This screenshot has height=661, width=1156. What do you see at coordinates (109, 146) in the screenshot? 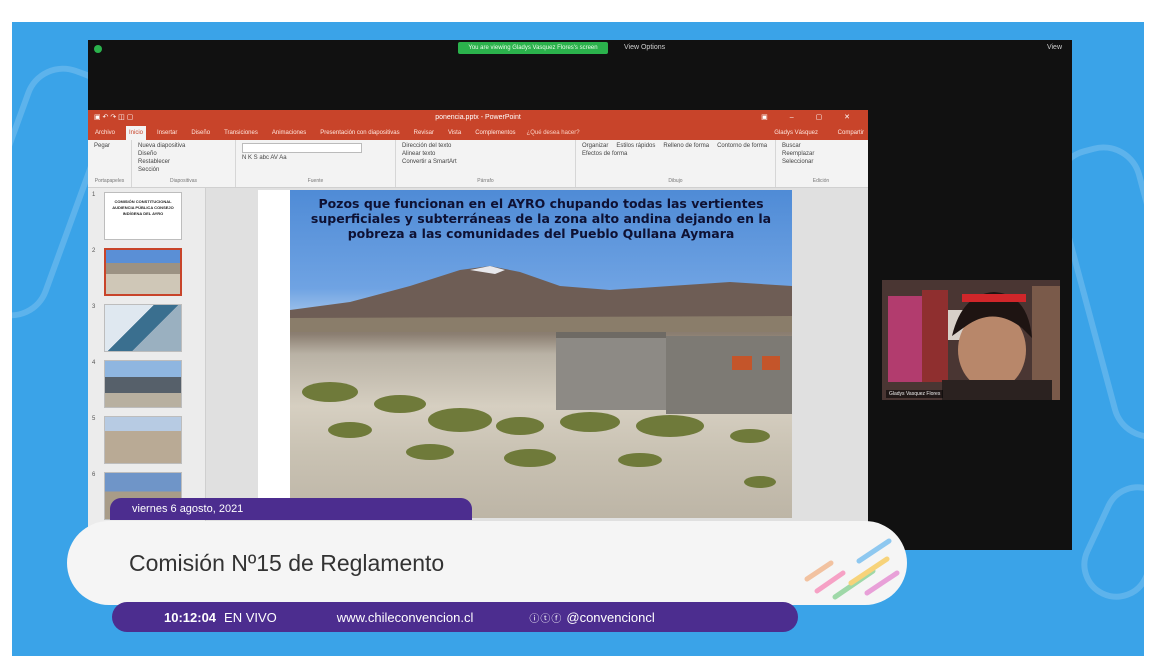
I see `paste-button: Pegar` at bounding box center [109, 146].